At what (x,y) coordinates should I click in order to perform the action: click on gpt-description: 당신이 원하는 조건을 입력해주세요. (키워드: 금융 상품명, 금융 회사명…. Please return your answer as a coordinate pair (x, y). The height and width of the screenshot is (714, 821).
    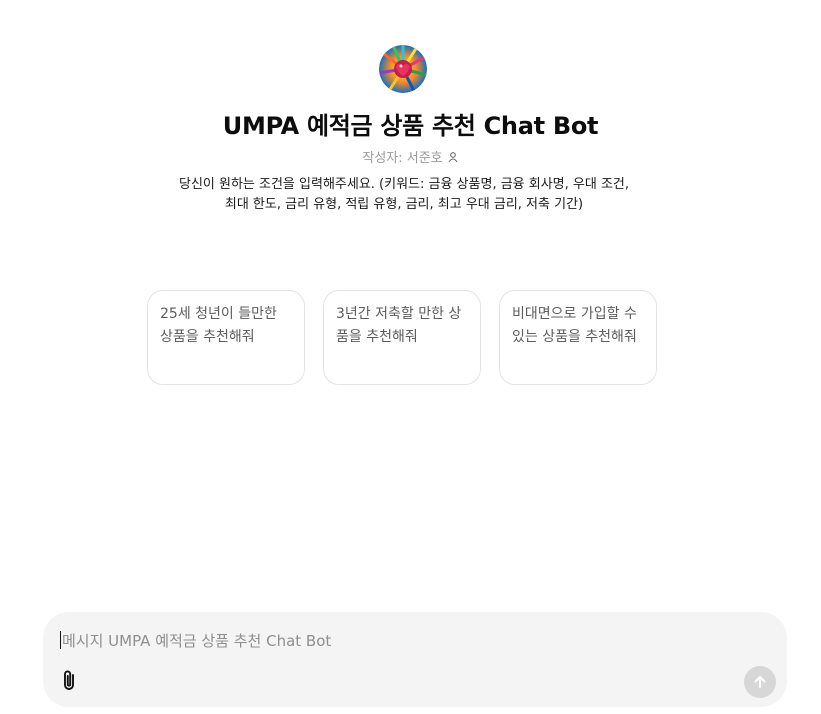
    Looking at the image, I should click on (404, 194).